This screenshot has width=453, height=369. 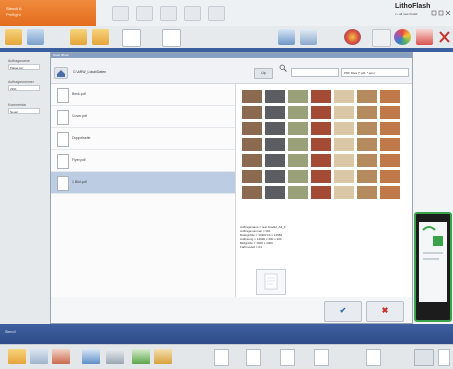 What do you see at coordinates (375, 72) in the screenshot?
I see `file-type-select: PDF Files (*.pdf, *.eps)` at bounding box center [375, 72].